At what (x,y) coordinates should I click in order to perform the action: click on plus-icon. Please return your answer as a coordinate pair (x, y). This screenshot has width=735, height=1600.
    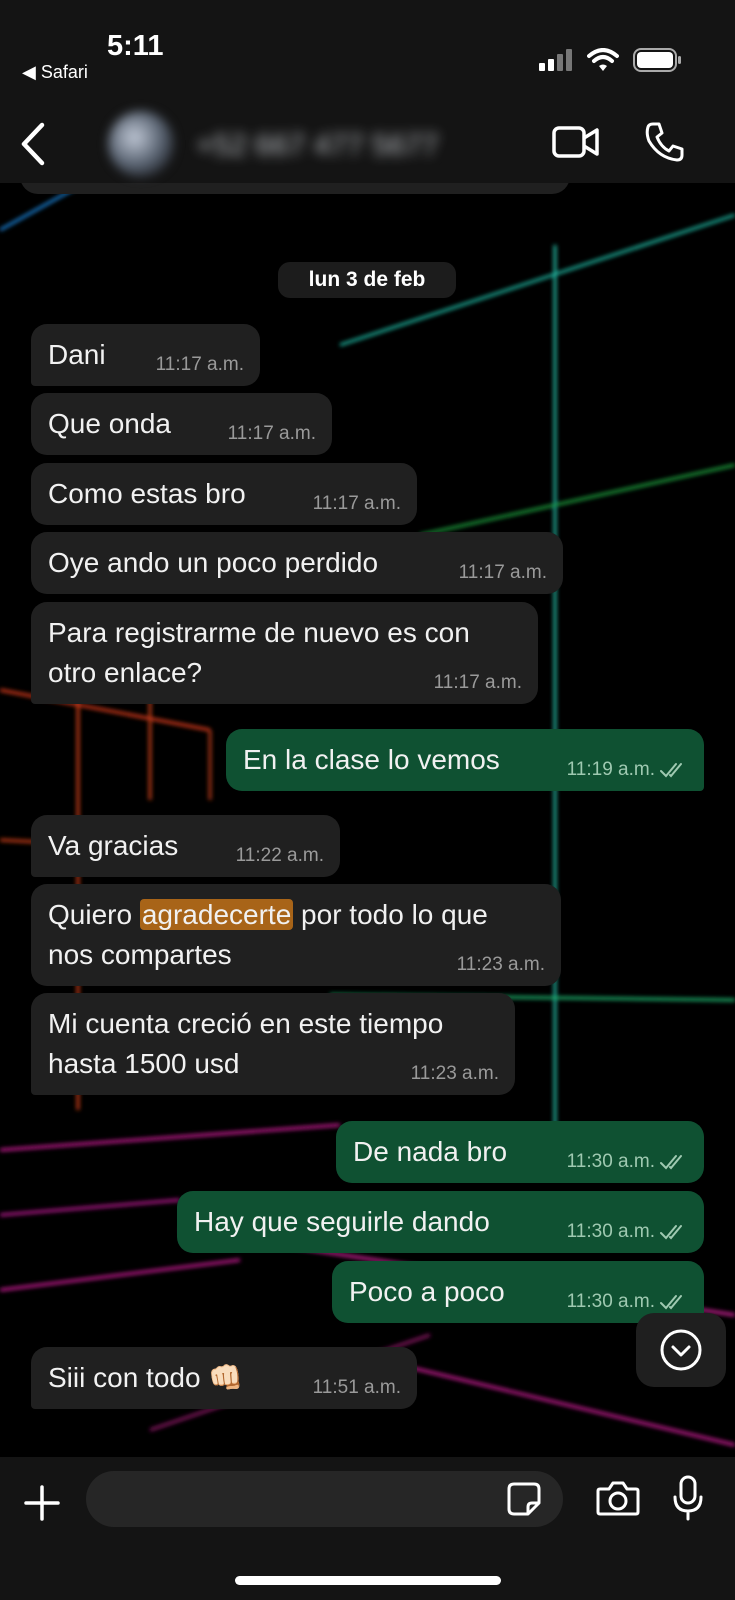
    Looking at the image, I should click on (42, 1503).